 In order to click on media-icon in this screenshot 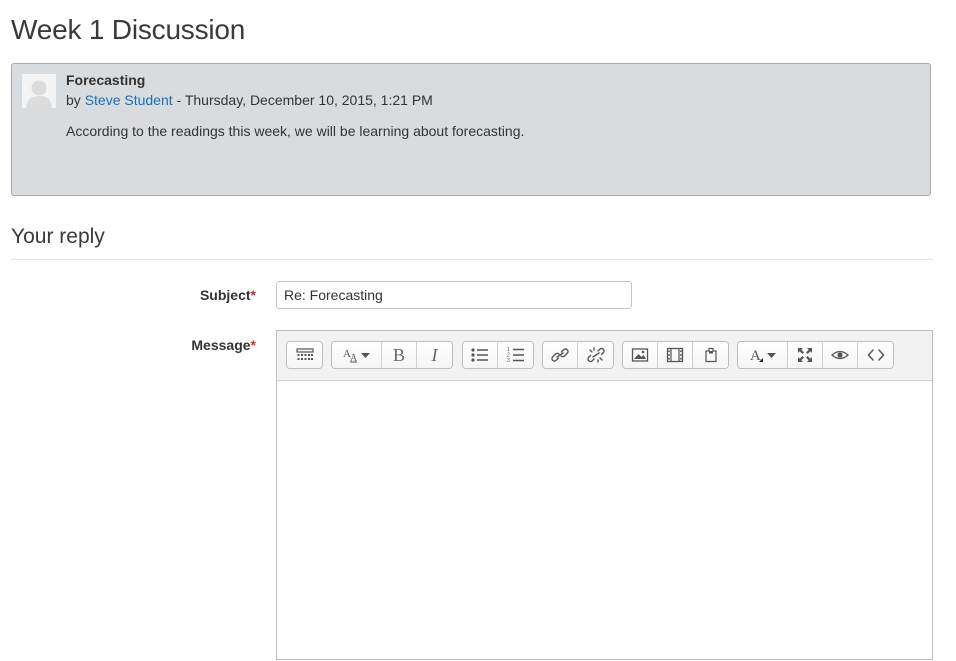, I will do `click(675, 355)`.